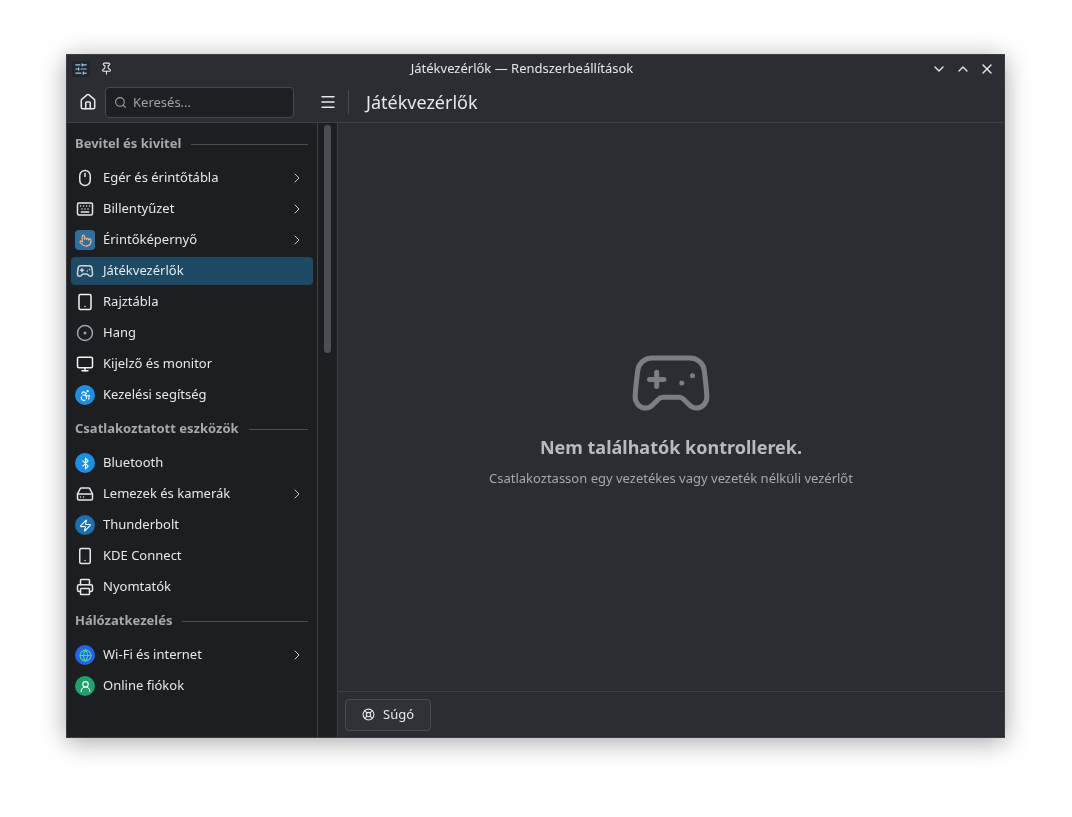  What do you see at coordinates (192, 271) in the screenshot?
I see `sidebar-item: Játékvezérlők` at bounding box center [192, 271].